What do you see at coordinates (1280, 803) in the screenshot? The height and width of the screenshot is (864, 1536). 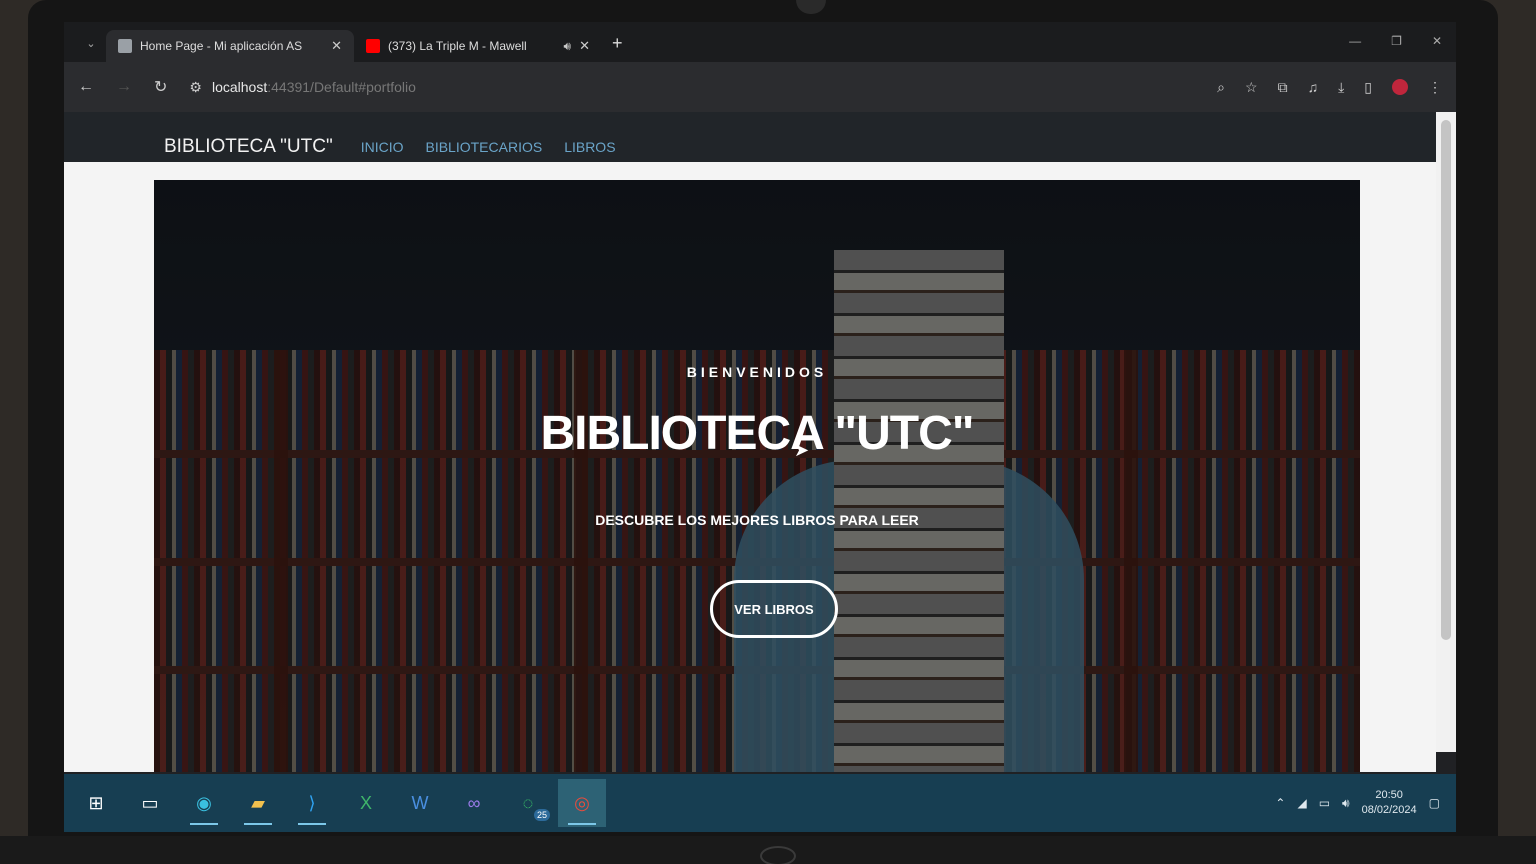 I see `chevron-up-icon: ⌃` at bounding box center [1280, 803].